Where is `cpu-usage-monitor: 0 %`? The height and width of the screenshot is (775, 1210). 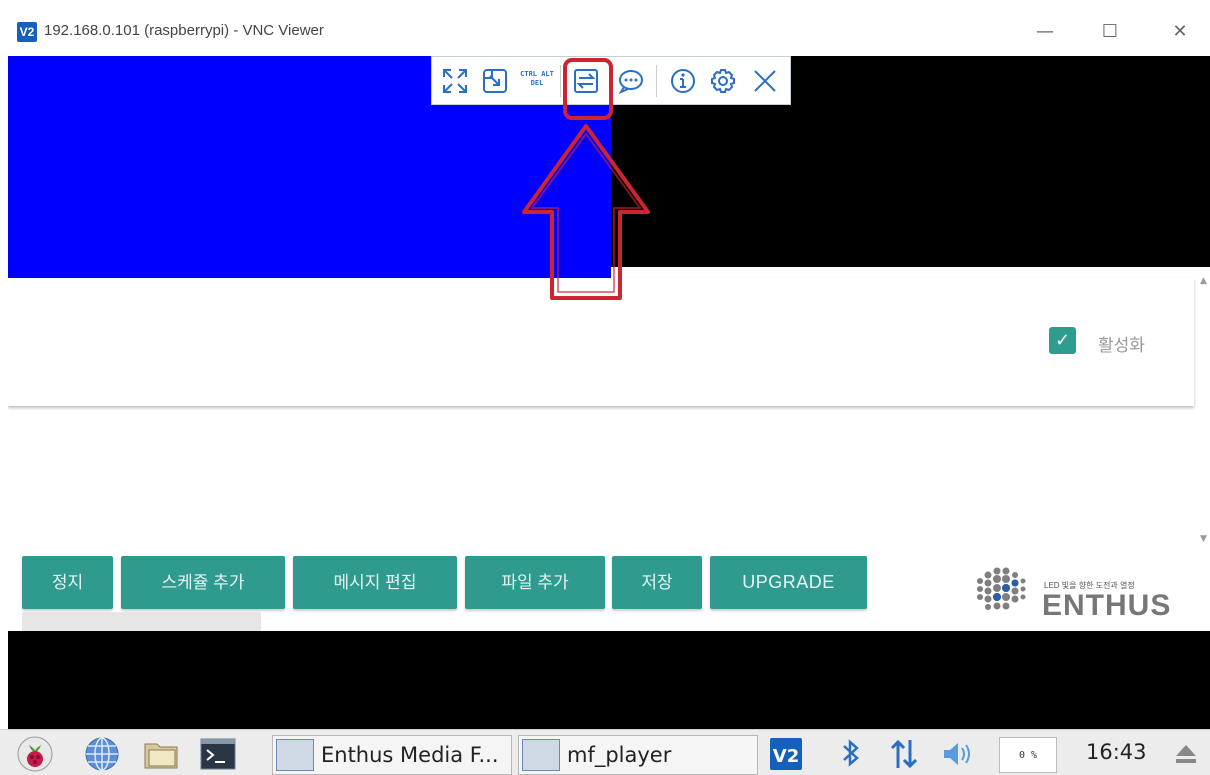 cpu-usage-monitor: 0 % is located at coordinates (1028, 755).